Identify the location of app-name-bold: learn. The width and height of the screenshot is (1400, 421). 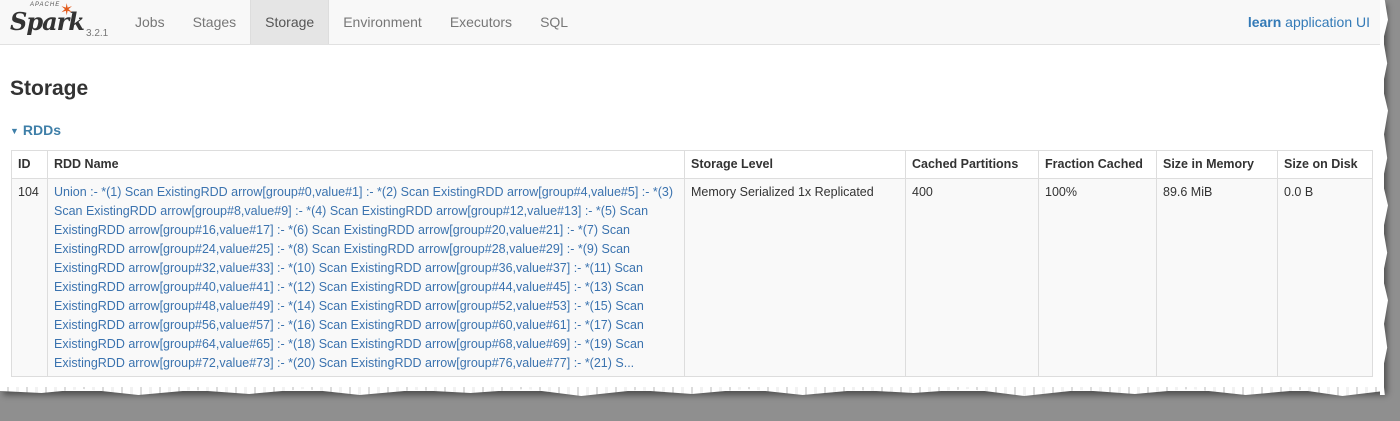
(1264, 22).